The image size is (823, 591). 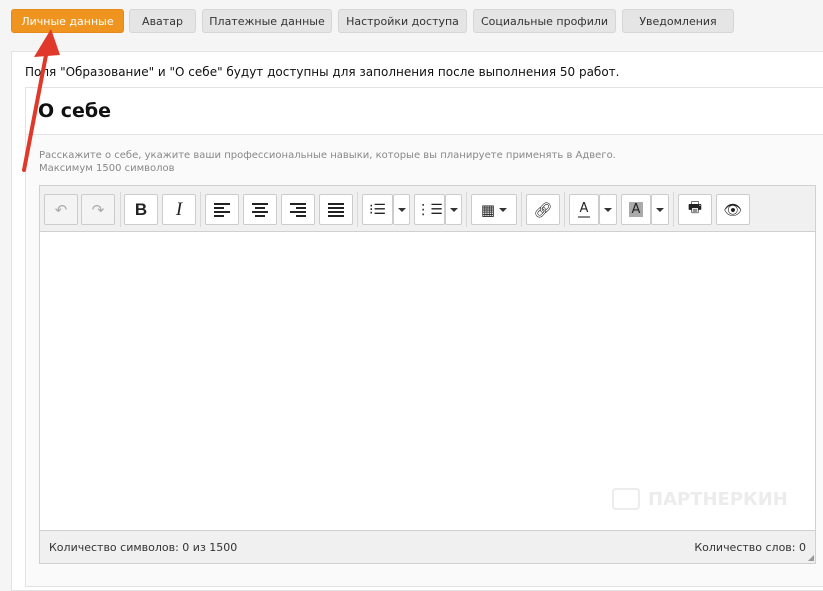 I want to click on annotation-arrow, so click(x=41, y=100).